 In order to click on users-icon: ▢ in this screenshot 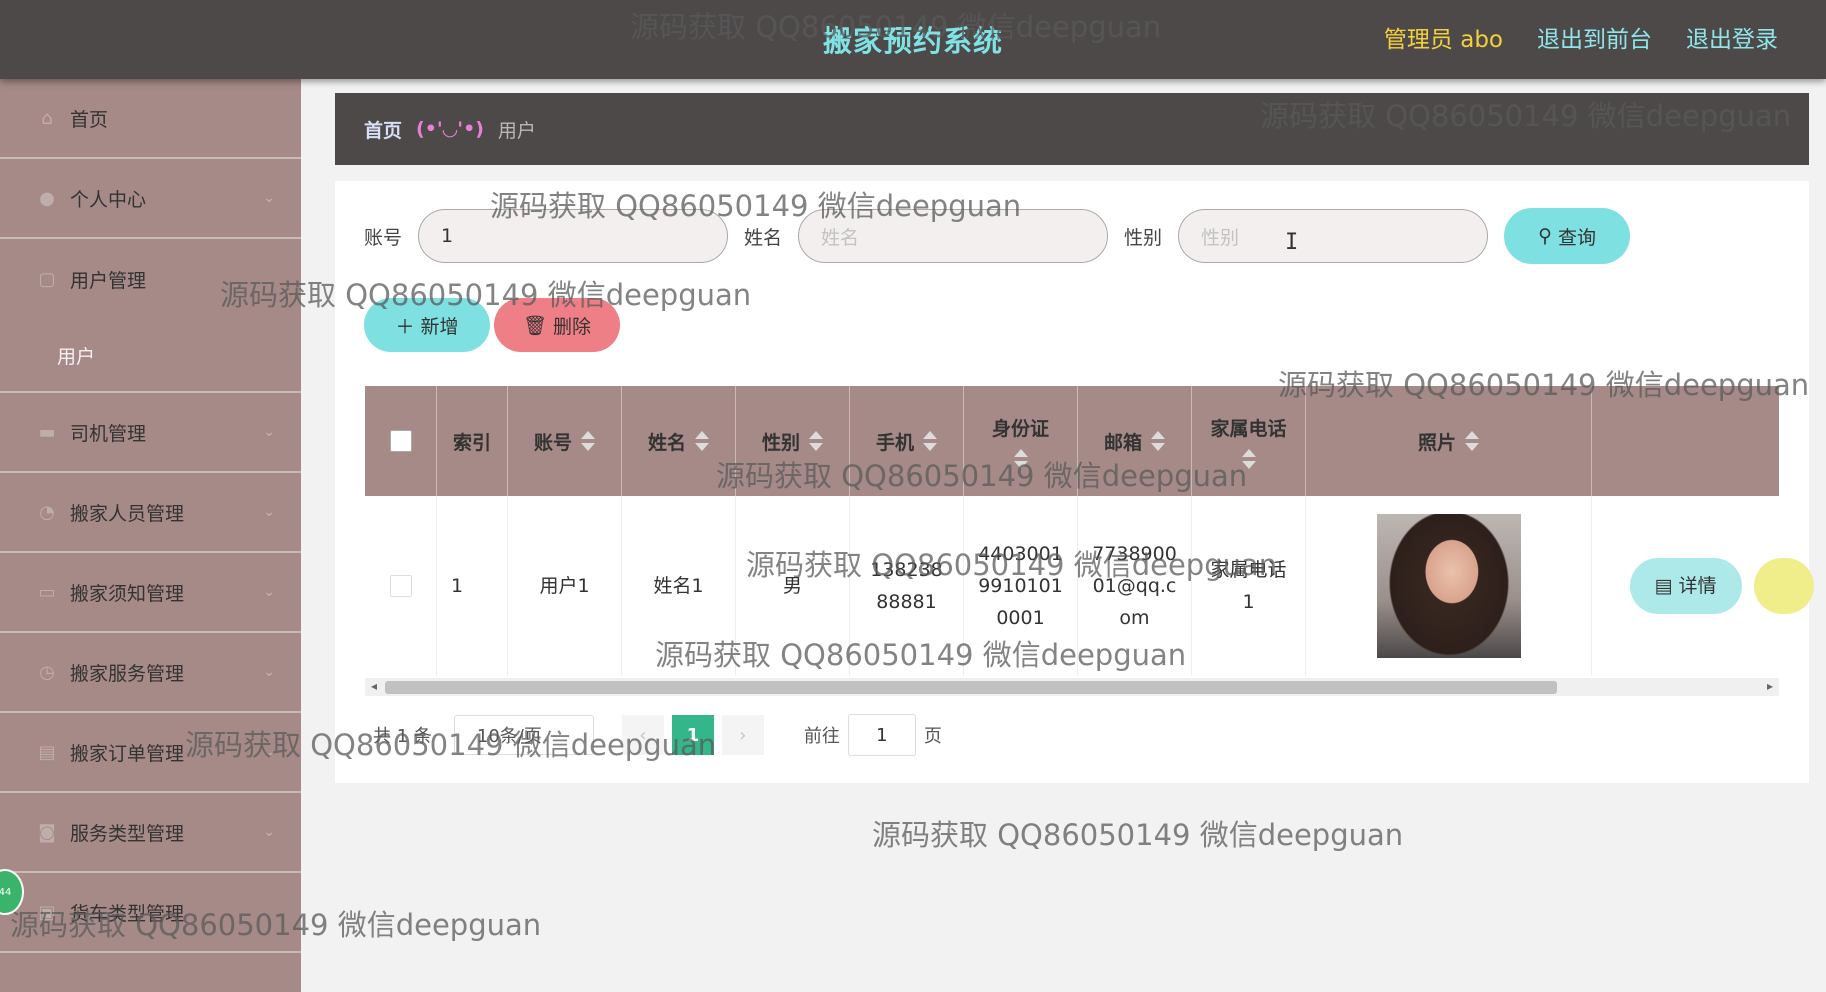, I will do `click(47, 279)`.